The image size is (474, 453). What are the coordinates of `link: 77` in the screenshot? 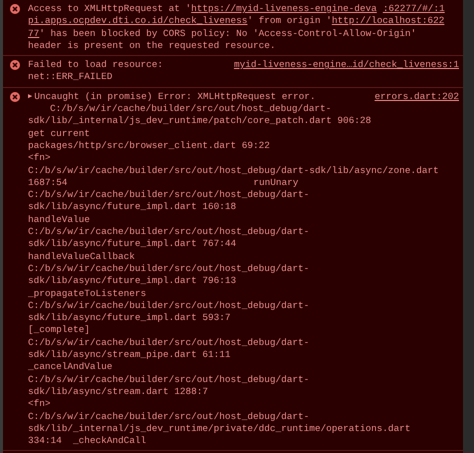 It's located at (34, 33).